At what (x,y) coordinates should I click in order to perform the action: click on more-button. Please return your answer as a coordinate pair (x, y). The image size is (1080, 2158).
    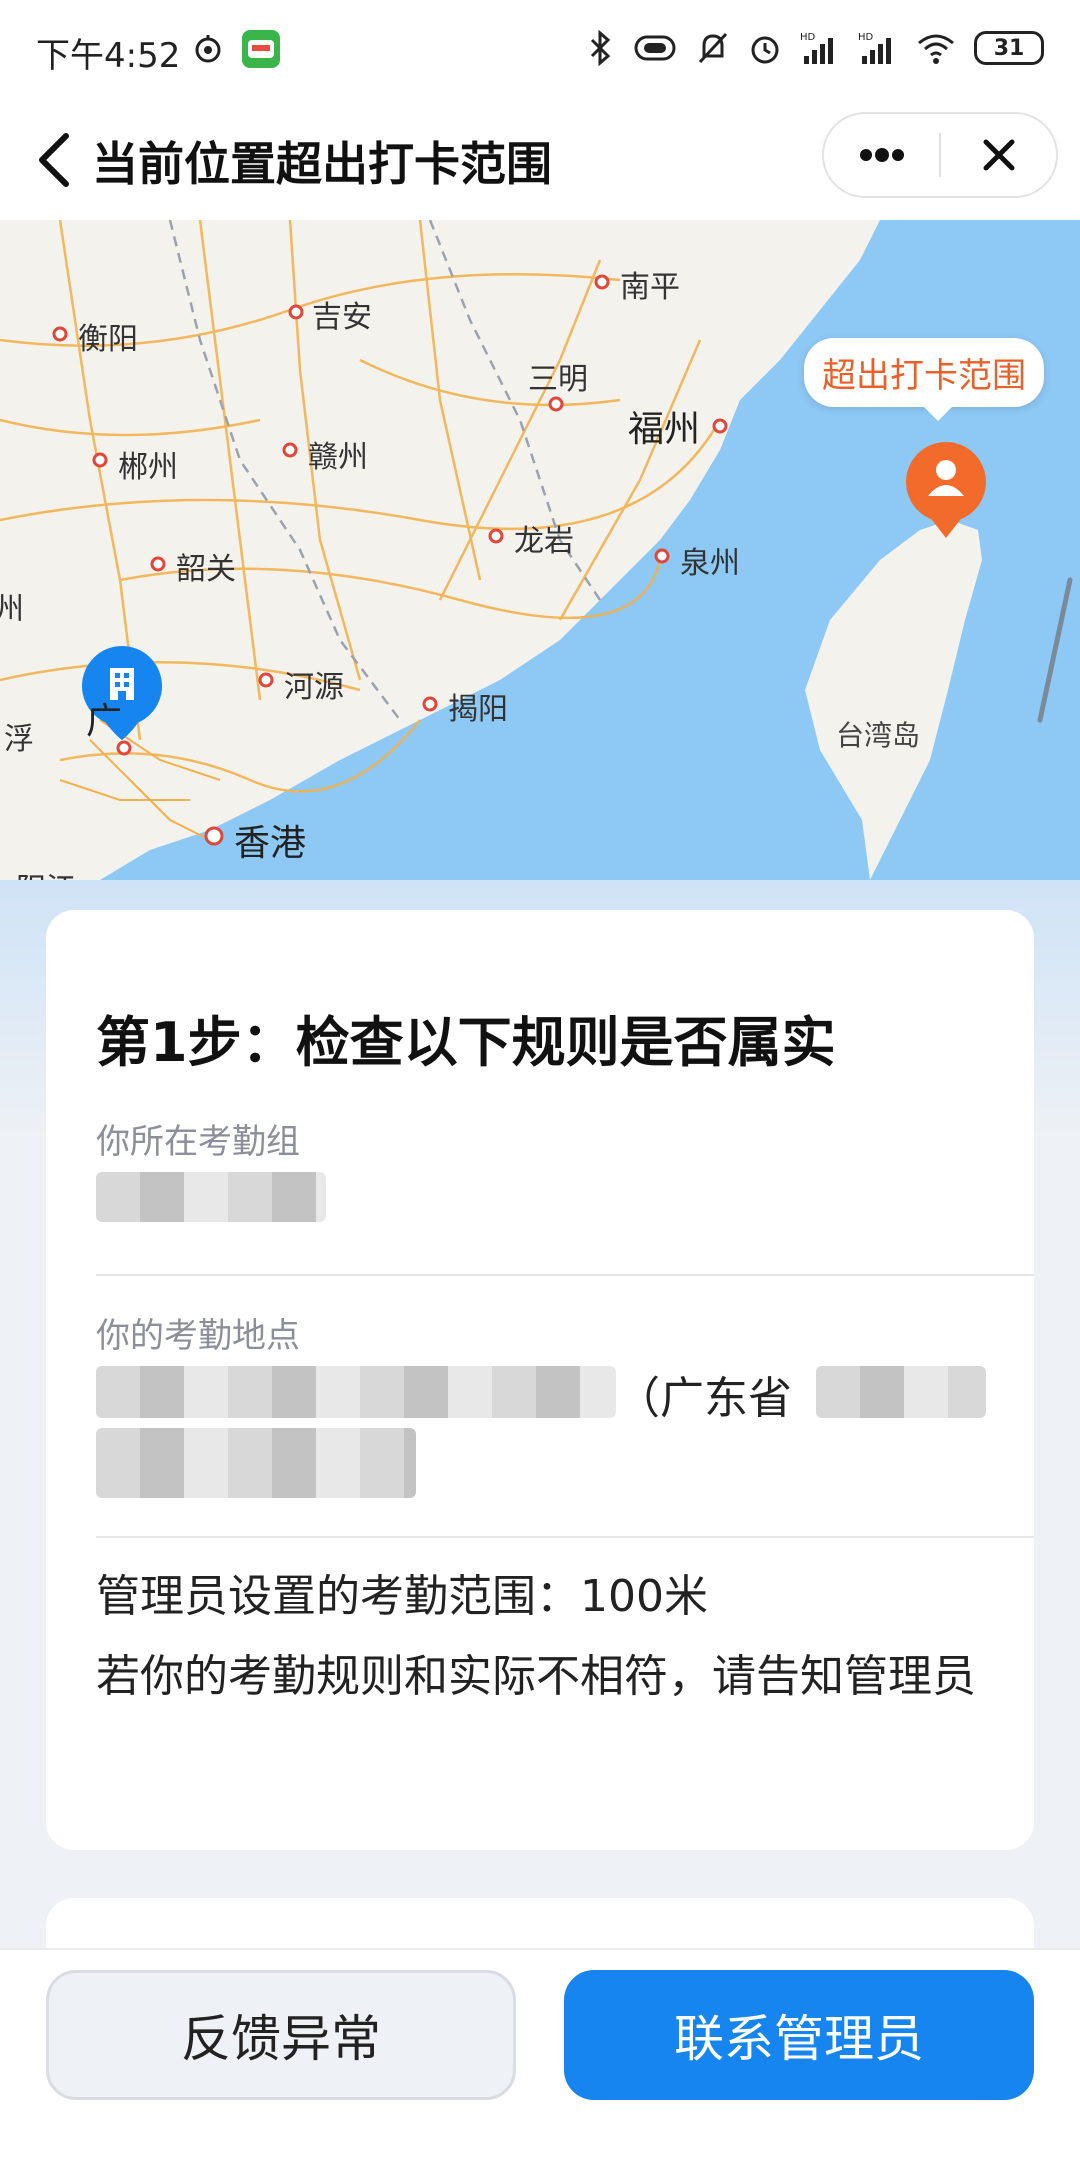
    Looking at the image, I should click on (881, 155).